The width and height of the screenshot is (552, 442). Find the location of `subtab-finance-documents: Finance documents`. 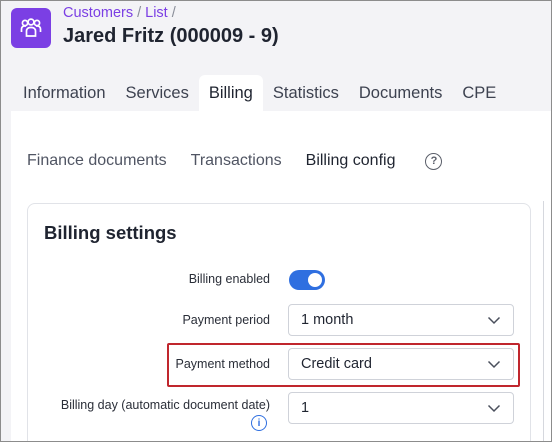

subtab-finance-documents: Finance documents is located at coordinates (97, 161).